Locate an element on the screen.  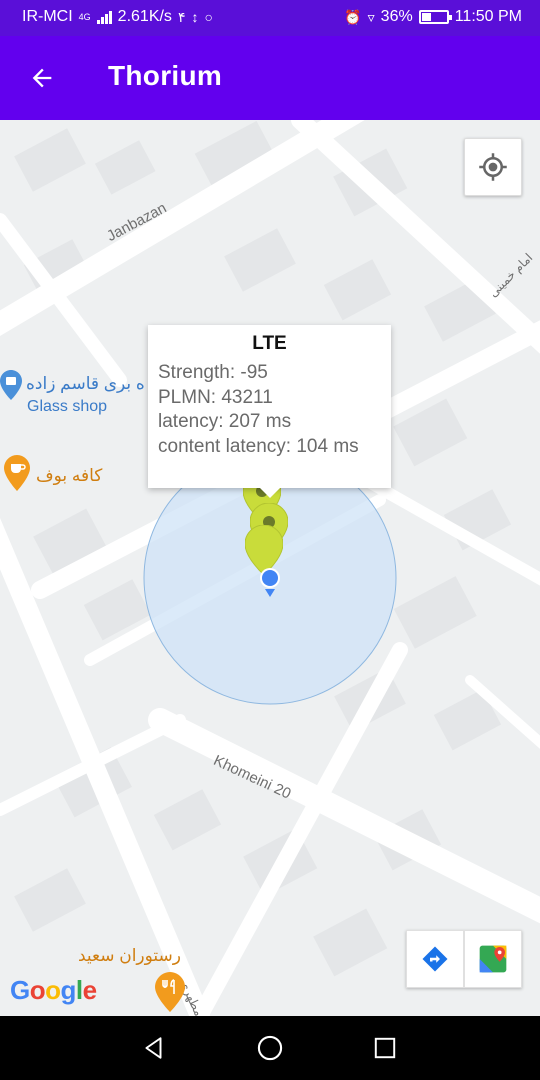
nav-back-button is located at coordinates (154, 1048).